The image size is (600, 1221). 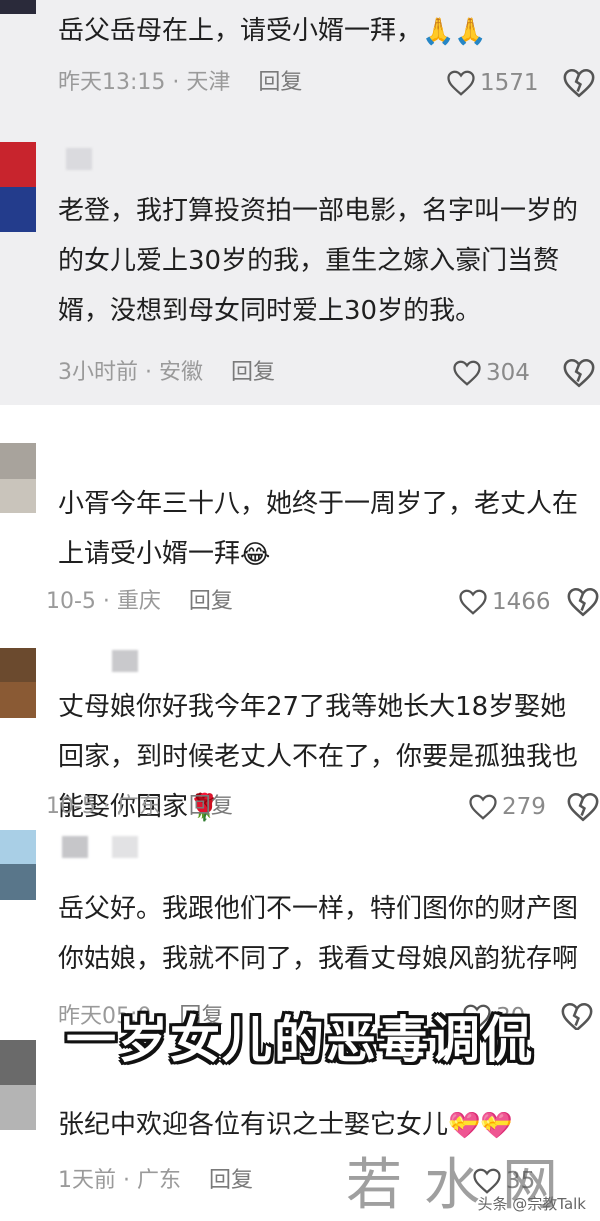 I want to click on source-credit: 头条 @宗教Talk, so click(x=532, y=1204).